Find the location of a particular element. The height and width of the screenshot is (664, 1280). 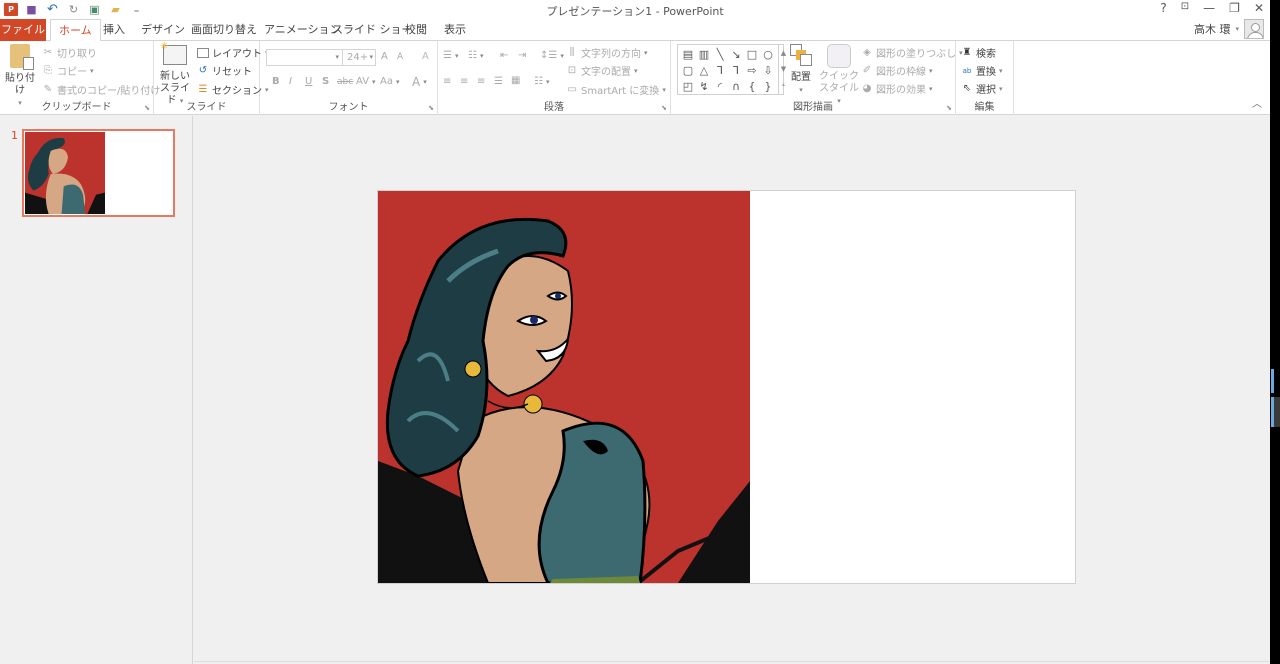

ribbon-display-options-icon: ⊡ is located at coordinates (1185, 8).